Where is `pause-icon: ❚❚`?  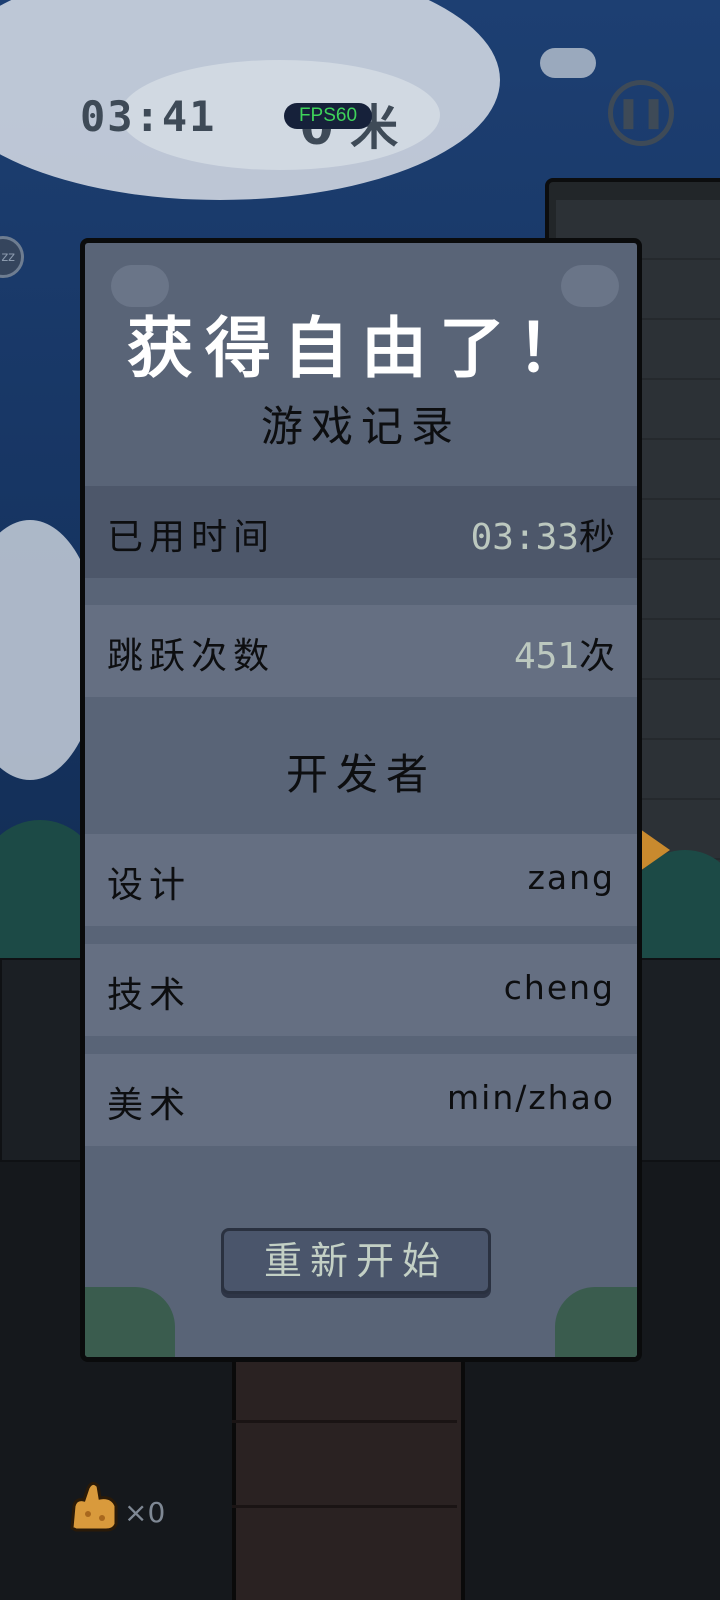 pause-icon: ❚❚ is located at coordinates (641, 112).